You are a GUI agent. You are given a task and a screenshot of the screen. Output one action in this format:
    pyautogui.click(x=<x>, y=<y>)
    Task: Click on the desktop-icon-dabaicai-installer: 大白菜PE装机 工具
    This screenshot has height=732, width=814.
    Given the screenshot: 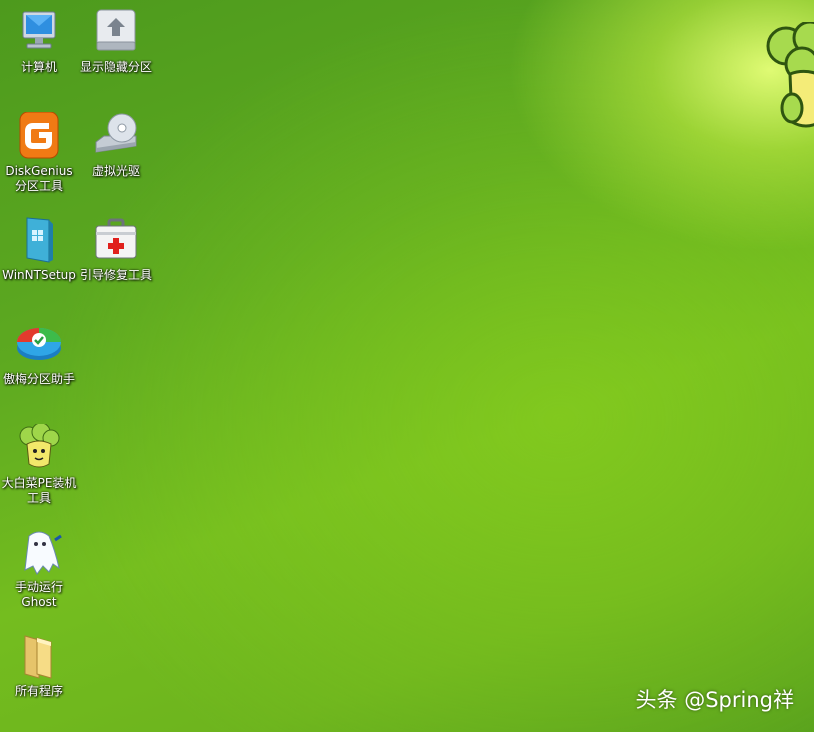 What is the action you would take?
    pyautogui.click(x=39, y=465)
    